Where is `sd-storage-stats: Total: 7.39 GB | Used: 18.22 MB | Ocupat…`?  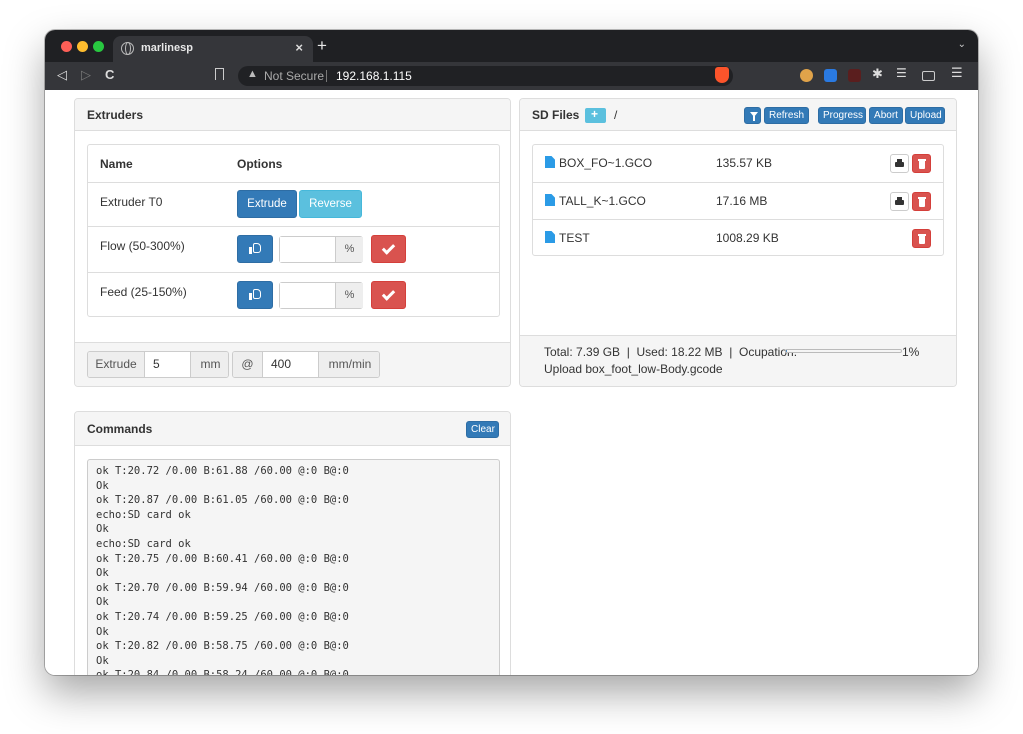 sd-storage-stats: Total: 7.39 GB | Used: 18.22 MB | Ocupat… is located at coordinates (671, 352).